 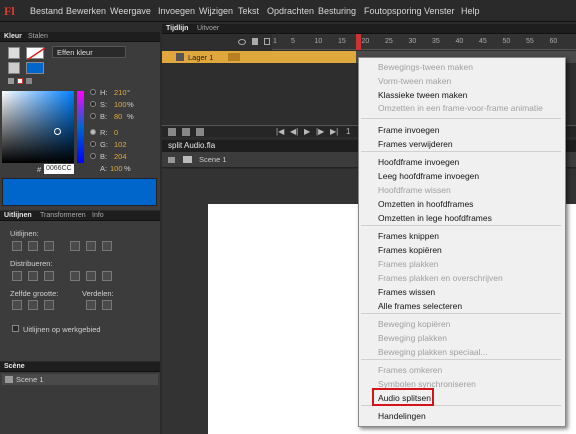 What do you see at coordinates (415, 144) in the screenshot?
I see `context-menu-item: Frames verwijderen` at bounding box center [415, 144].